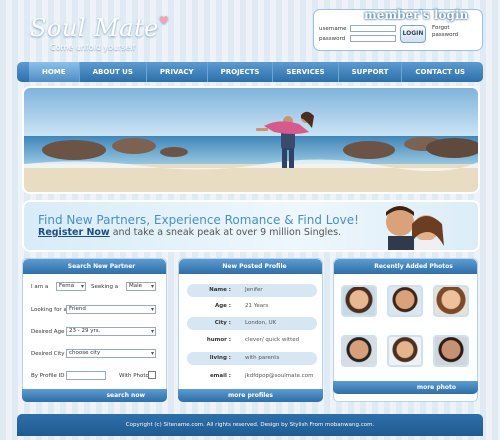 This screenshot has height=440, width=500. Describe the element at coordinates (48, 354) in the screenshot. I see `desired-city-label: Desired City` at that location.